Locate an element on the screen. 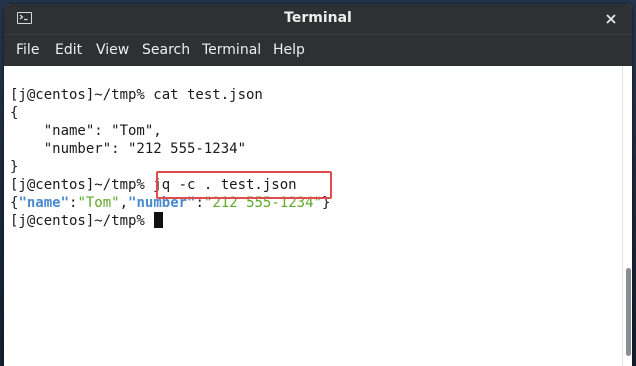 The height and width of the screenshot is (366, 636). terminal-line-4: "number": "212 555-1234" is located at coordinates (128, 149).